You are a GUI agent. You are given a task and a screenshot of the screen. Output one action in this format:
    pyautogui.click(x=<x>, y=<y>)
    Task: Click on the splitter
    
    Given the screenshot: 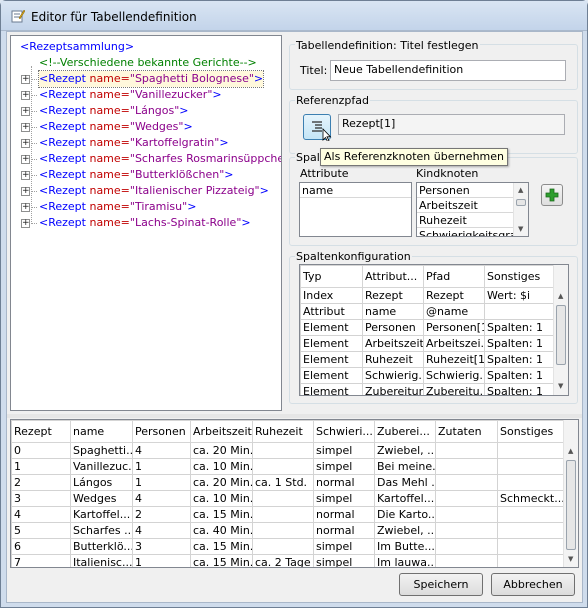 What is the action you would take?
    pyautogui.click(x=294, y=416)
    